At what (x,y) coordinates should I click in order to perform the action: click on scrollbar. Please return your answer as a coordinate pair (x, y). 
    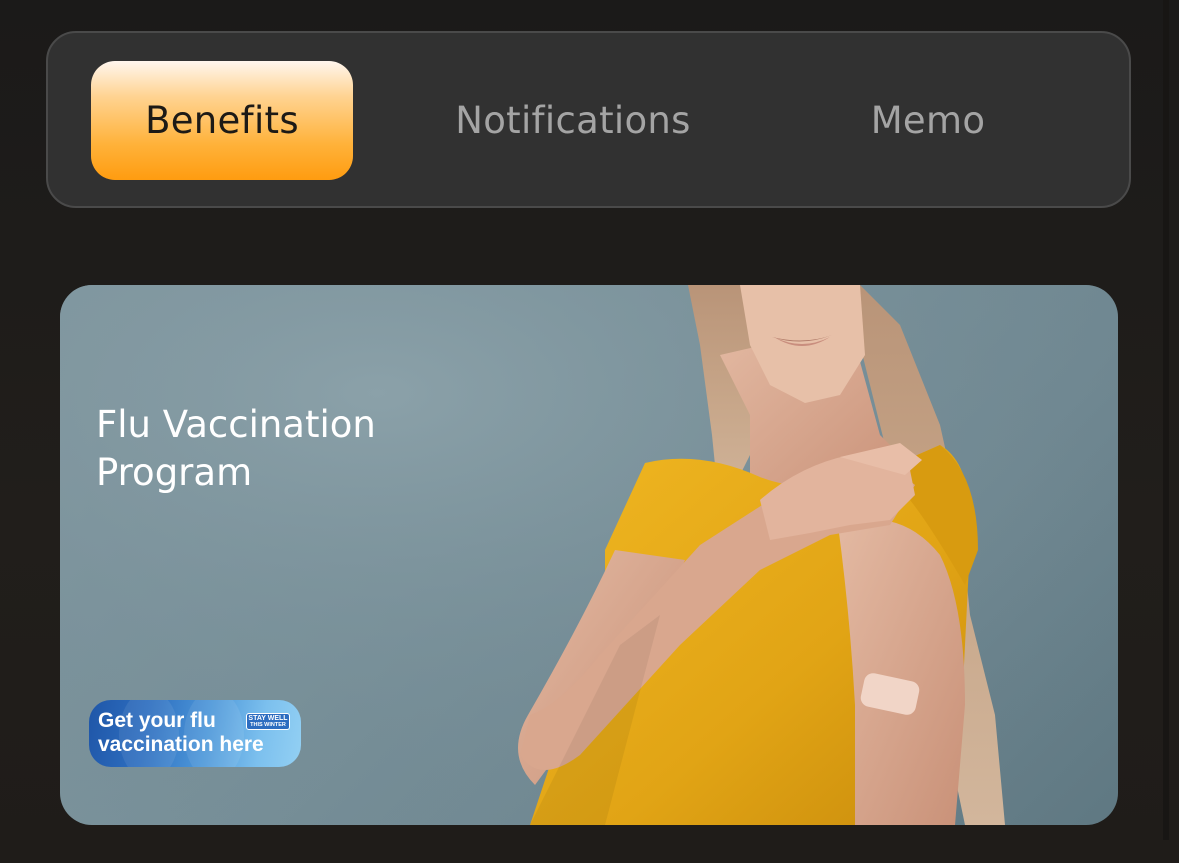
    Looking at the image, I should click on (1166, 420).